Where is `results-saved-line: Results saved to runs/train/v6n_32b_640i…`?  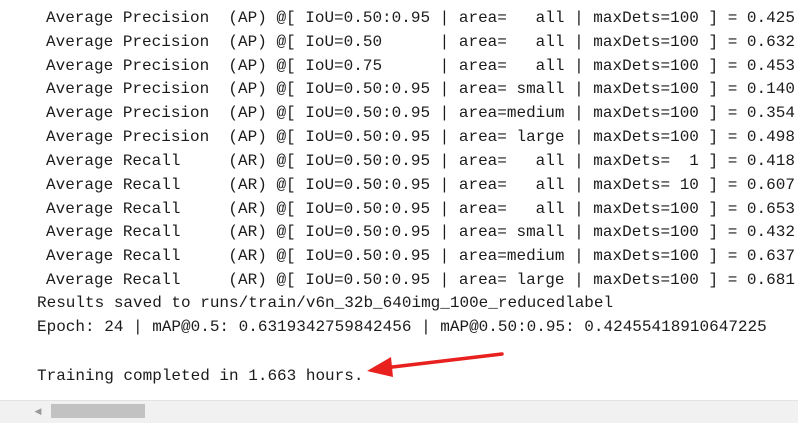 results-saved-line: Results saved to runs/train/v6n_32b_640i… is located at coordinates (325, 303).